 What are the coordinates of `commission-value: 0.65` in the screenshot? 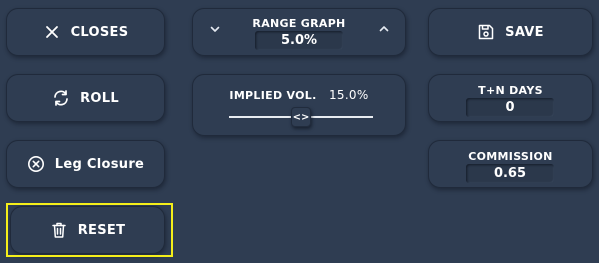 It's located at (510, 173).